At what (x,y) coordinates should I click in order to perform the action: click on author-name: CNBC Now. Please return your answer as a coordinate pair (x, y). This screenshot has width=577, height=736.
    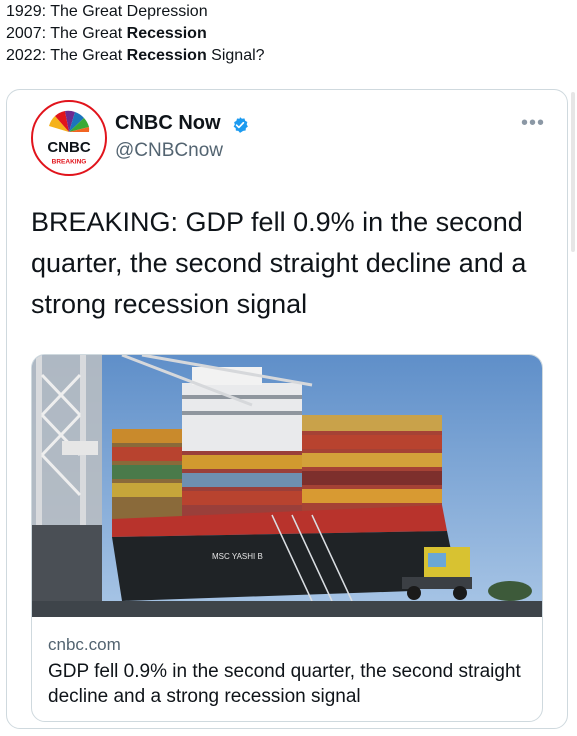
    Looking at the image, I should click on (168, 123).